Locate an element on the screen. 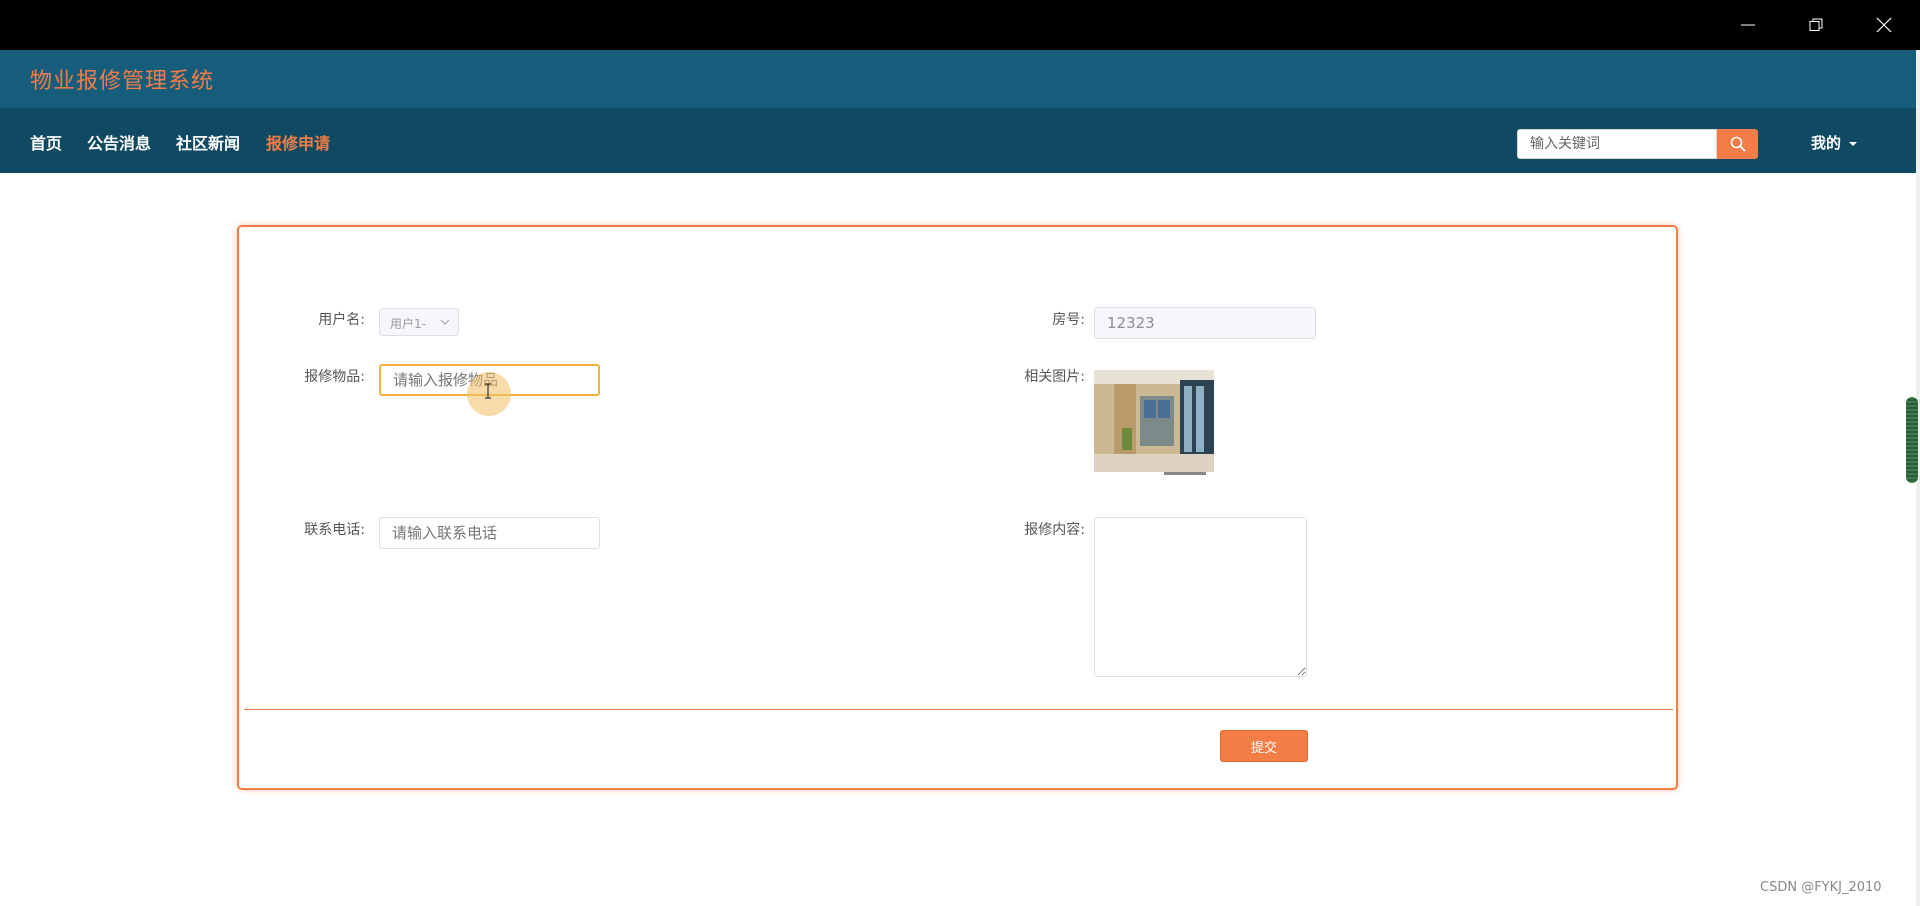 This screenshot has height=906, width=1920. nav-item-community-news: 社区新闻 is located at coordinates (208, 142).